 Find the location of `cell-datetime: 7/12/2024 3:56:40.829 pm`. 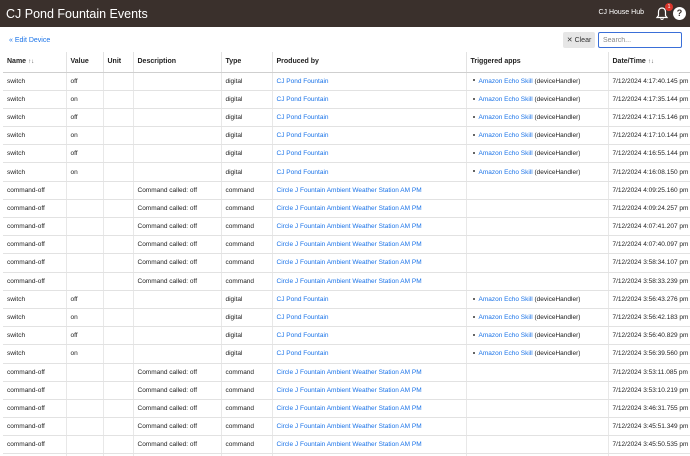

cell-datetime: 7/12/2024 3:56:40.829 pm is located at coordinates (649, 336).